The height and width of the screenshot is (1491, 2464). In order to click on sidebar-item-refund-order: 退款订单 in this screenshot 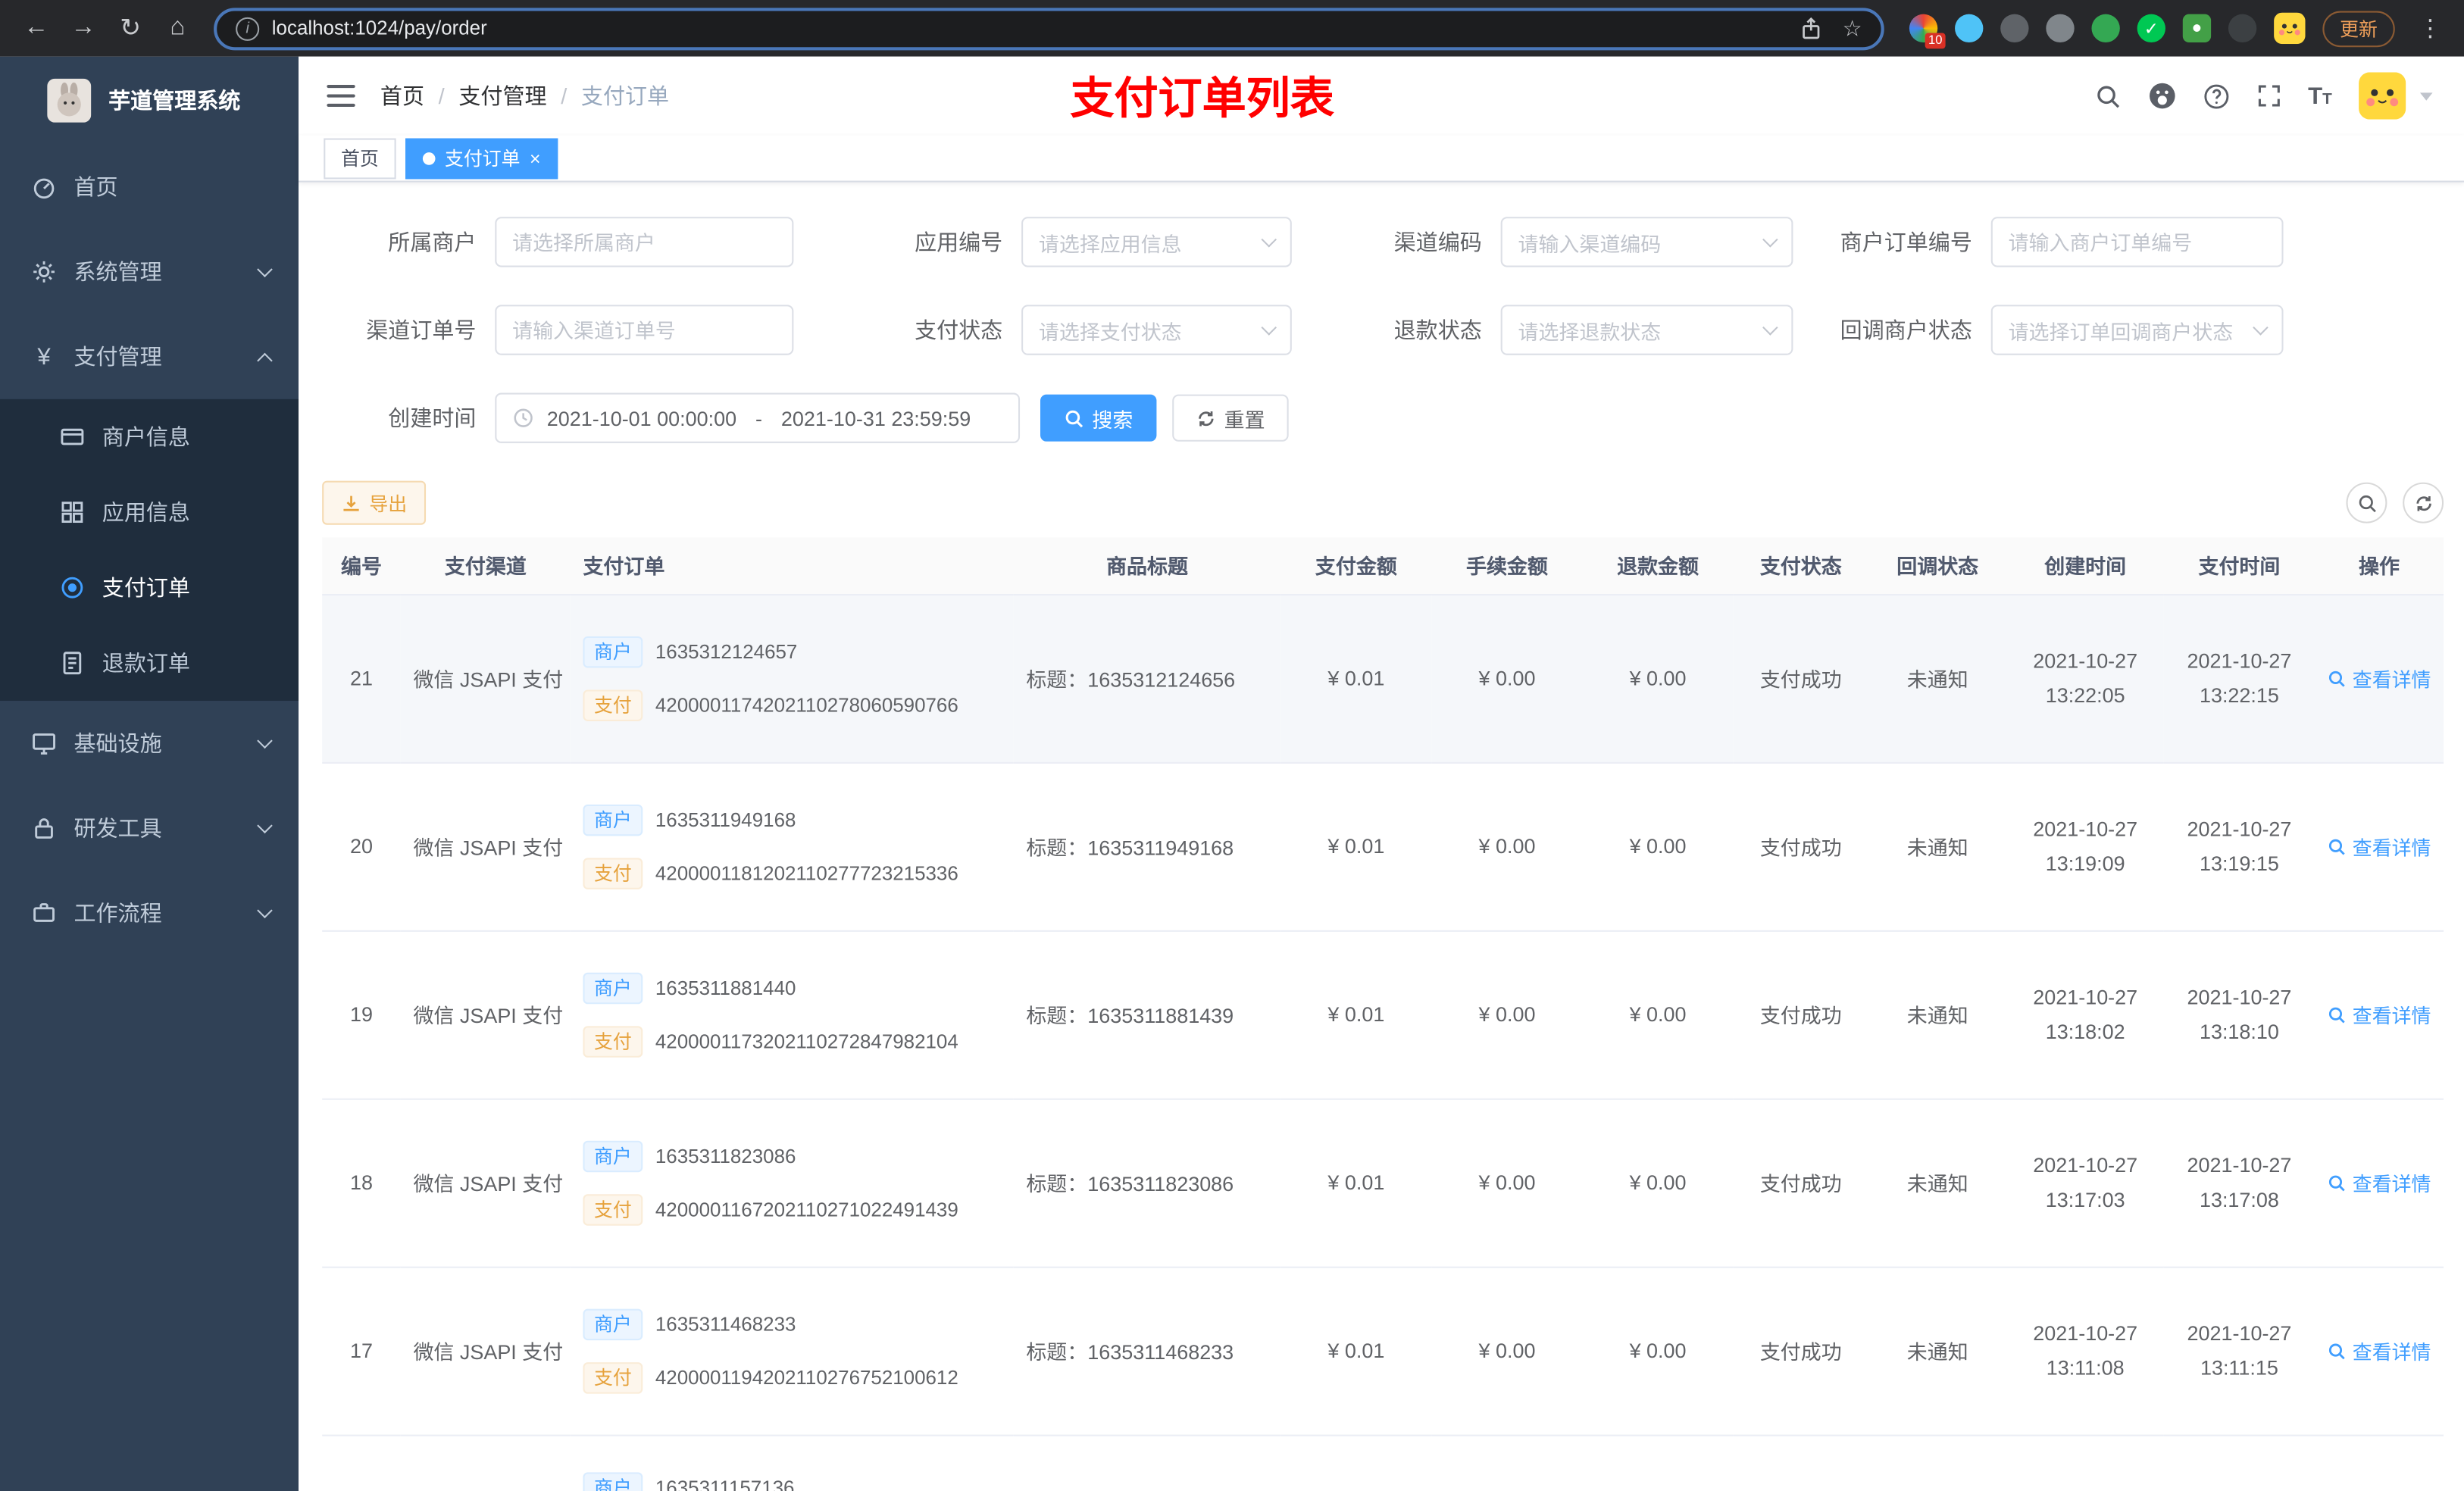, I will do `click(149, 663)`.